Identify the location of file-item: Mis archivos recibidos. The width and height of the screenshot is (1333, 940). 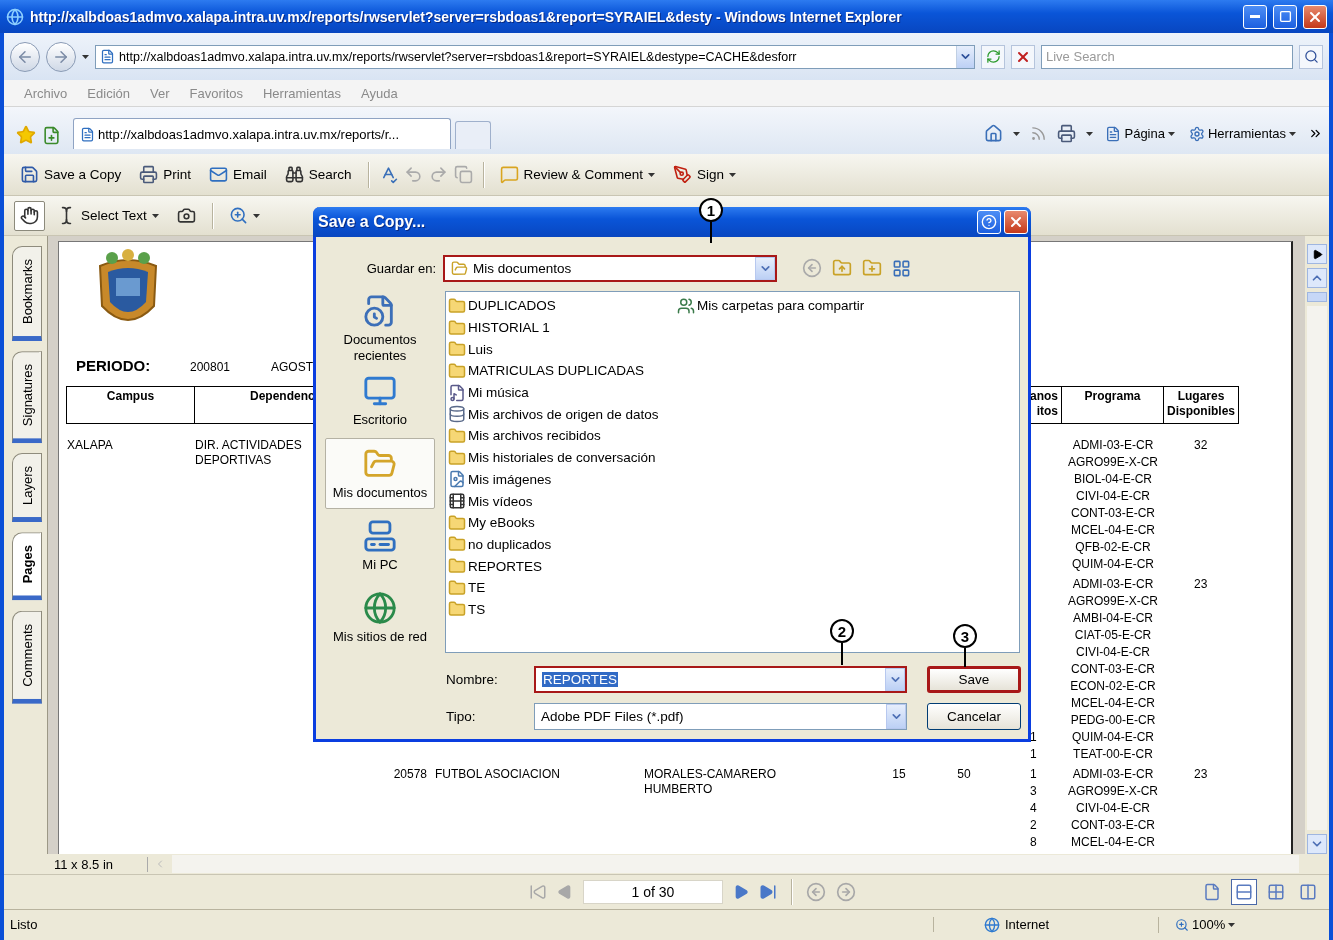
(562, 436).